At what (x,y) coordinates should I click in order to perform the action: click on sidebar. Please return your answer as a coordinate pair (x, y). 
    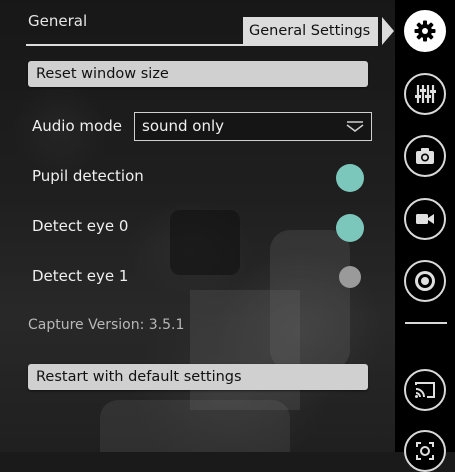
    Looking at the image, I should click on (425, 236).